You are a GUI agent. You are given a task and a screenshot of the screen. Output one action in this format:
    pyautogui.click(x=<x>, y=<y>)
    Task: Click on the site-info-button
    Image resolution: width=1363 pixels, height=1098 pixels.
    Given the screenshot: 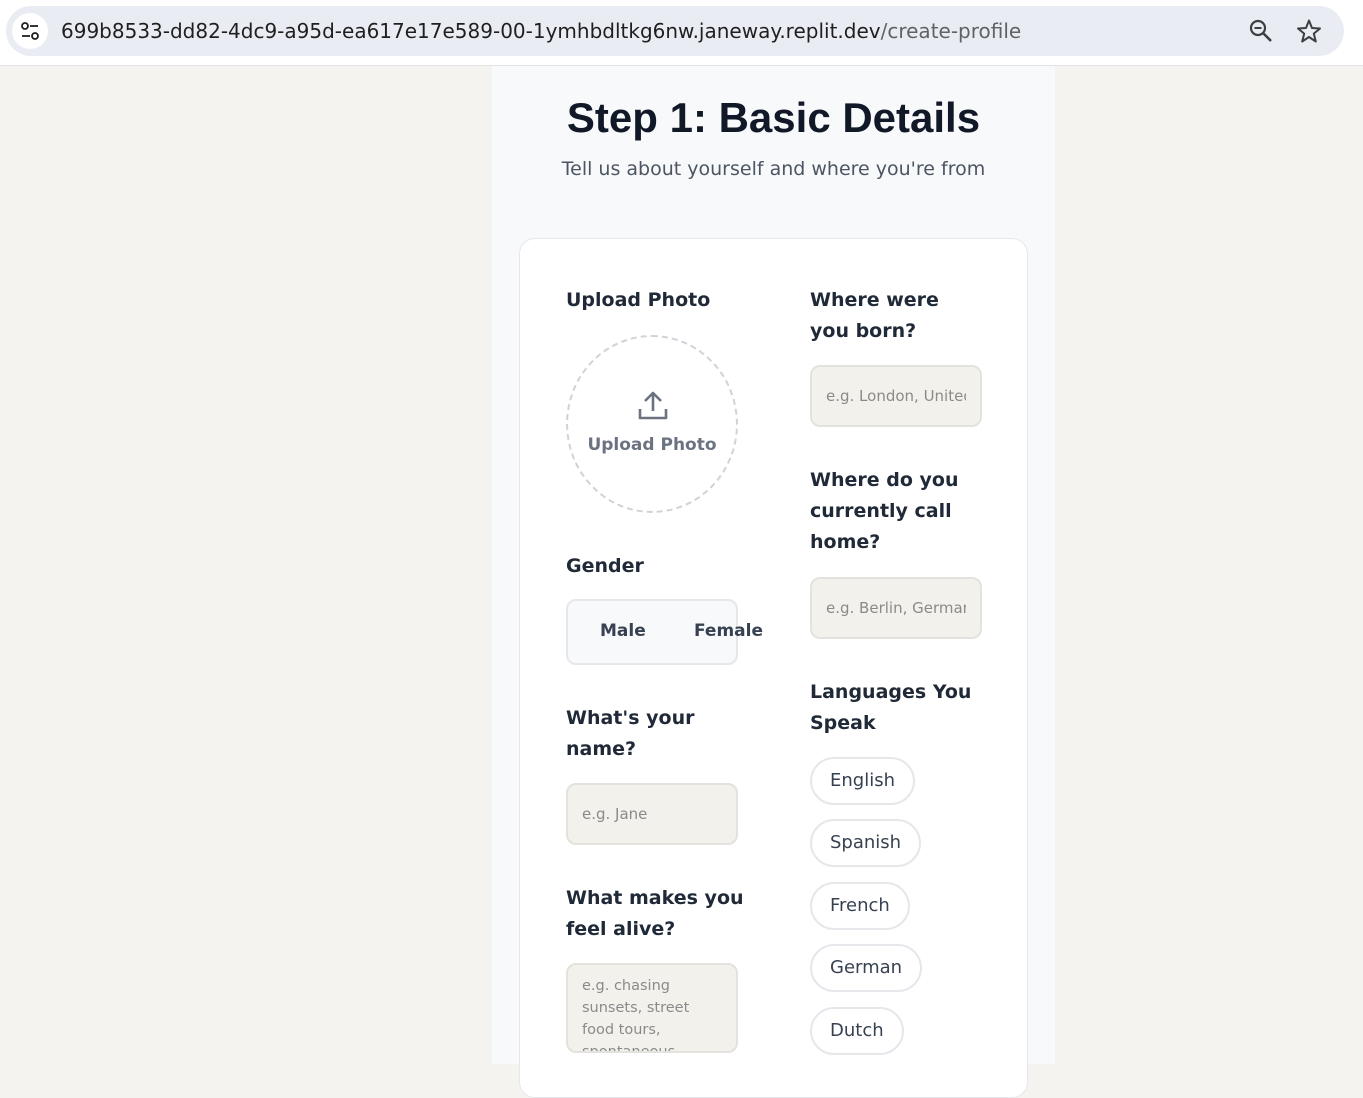 What is the action you would take?
    pyautogui.click(x=30, y=31)
    